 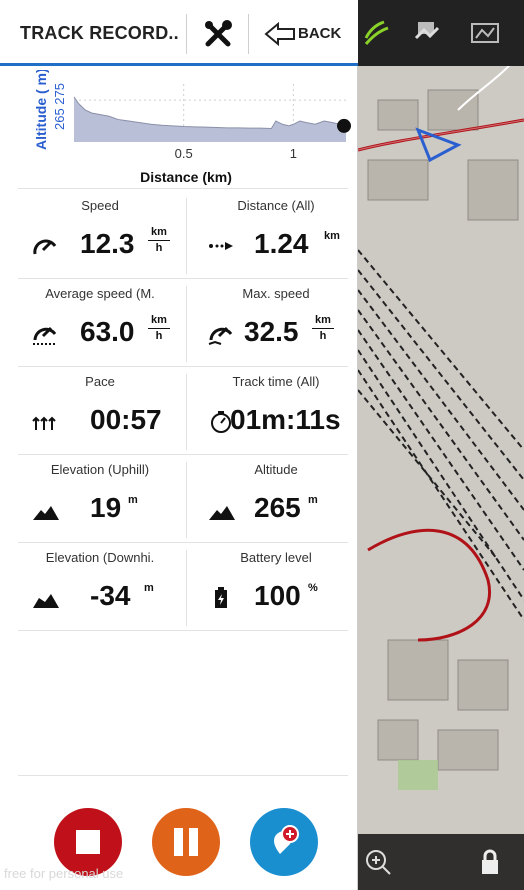 I want to click on add-waypoint-button, so click(x=284, y=842).